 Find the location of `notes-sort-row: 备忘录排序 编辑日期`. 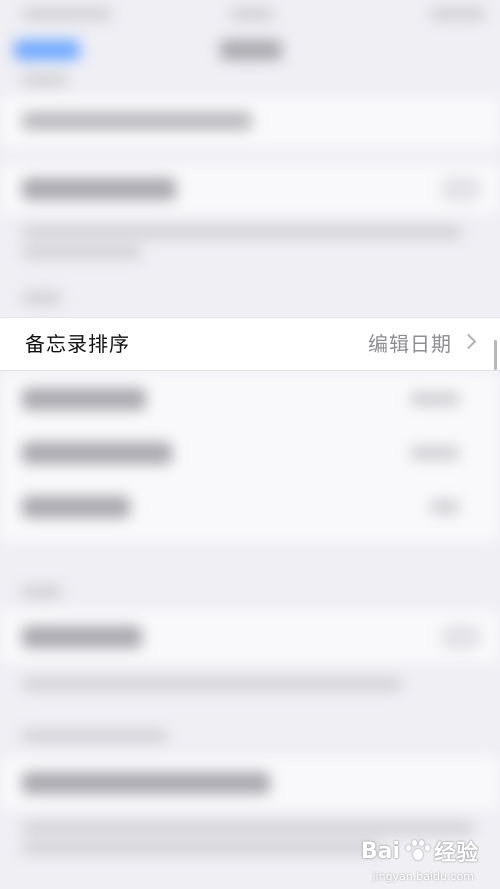

notes-sort-row: 备忘录排序 编辑日期 is located at coordinates (250, 344).